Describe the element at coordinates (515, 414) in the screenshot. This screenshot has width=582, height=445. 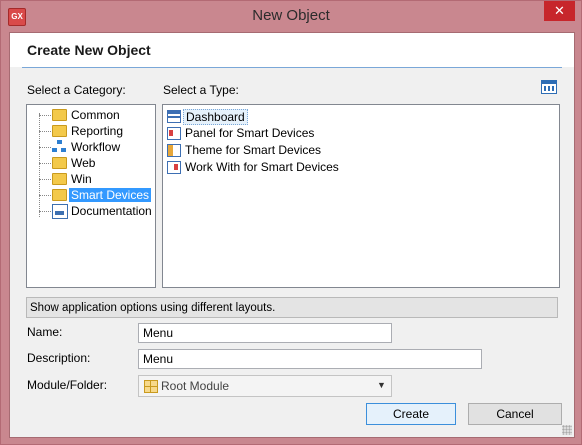
I see `cancel-button: Cancel` at that location.